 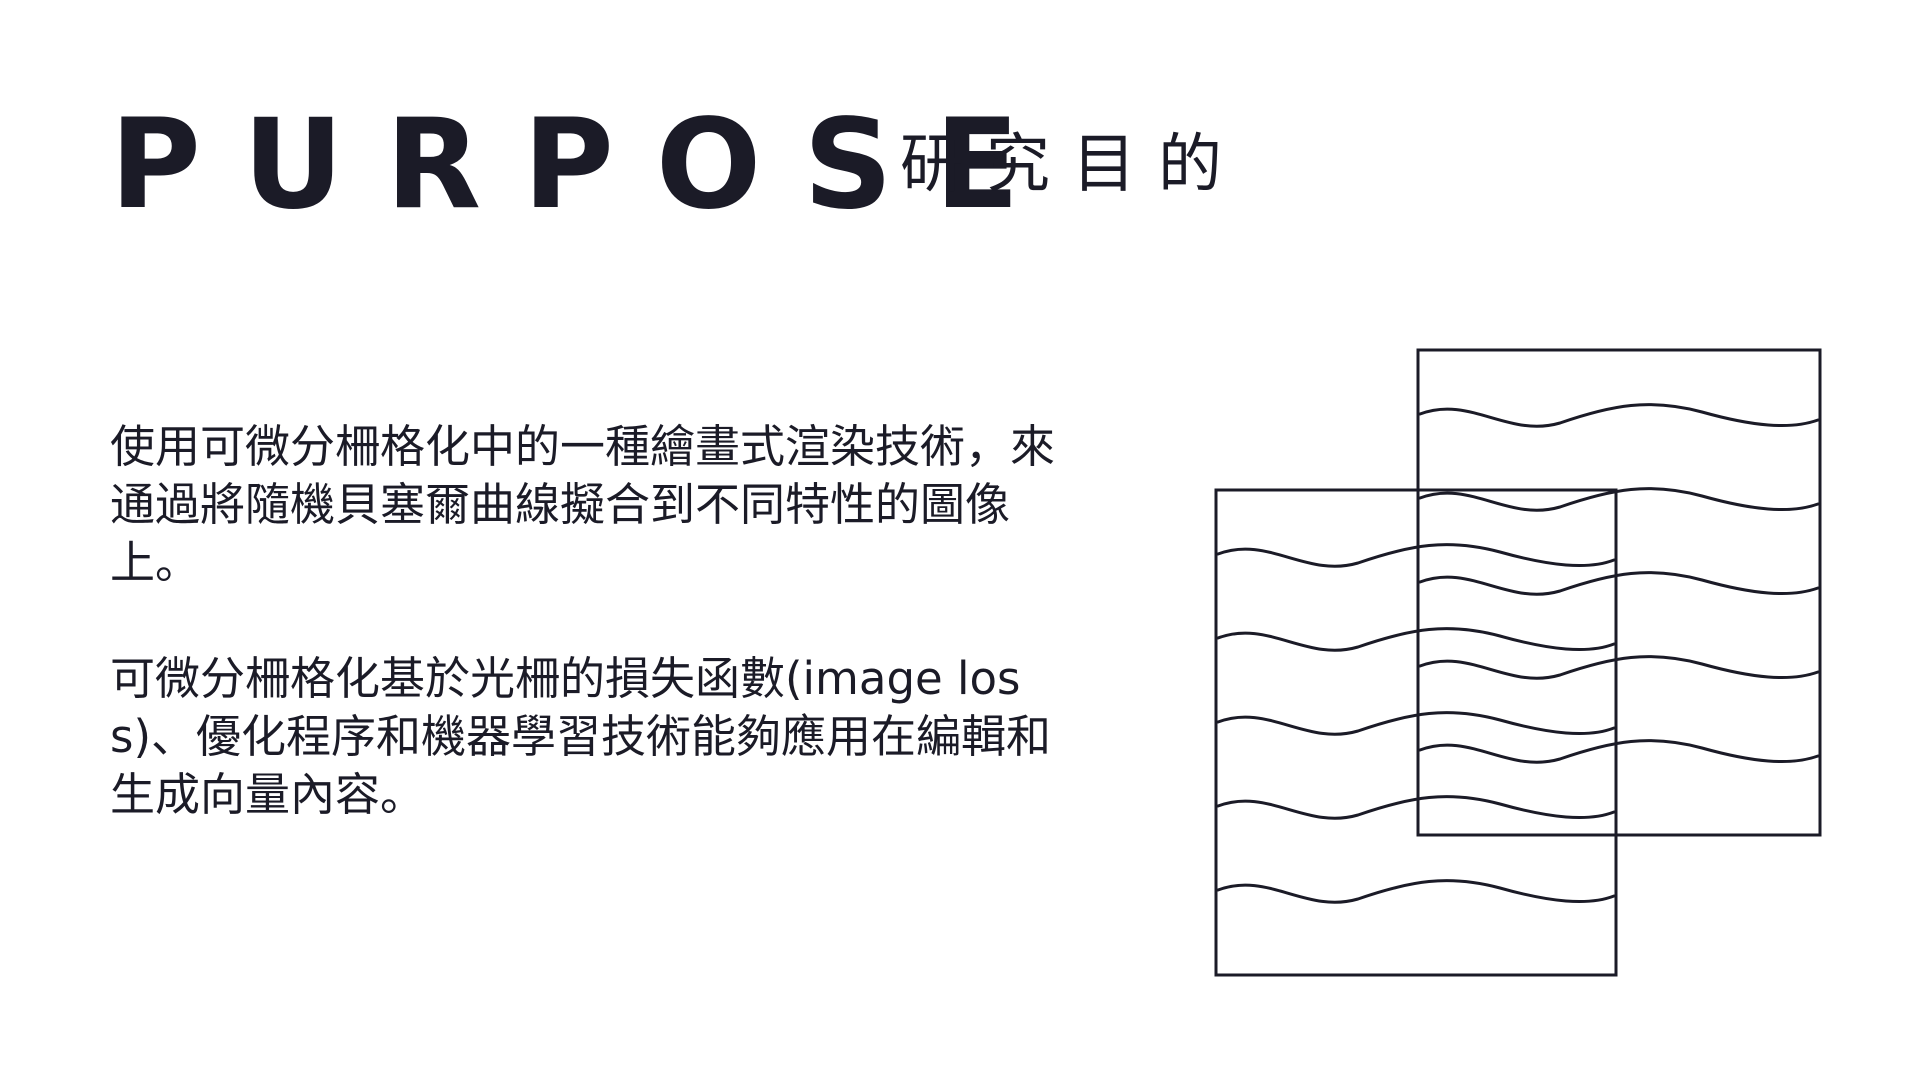 What do you see at coordinates (1416, 723) in the screenshot?
I see `front-sheet-waves` at bounding box center [1416, 723].